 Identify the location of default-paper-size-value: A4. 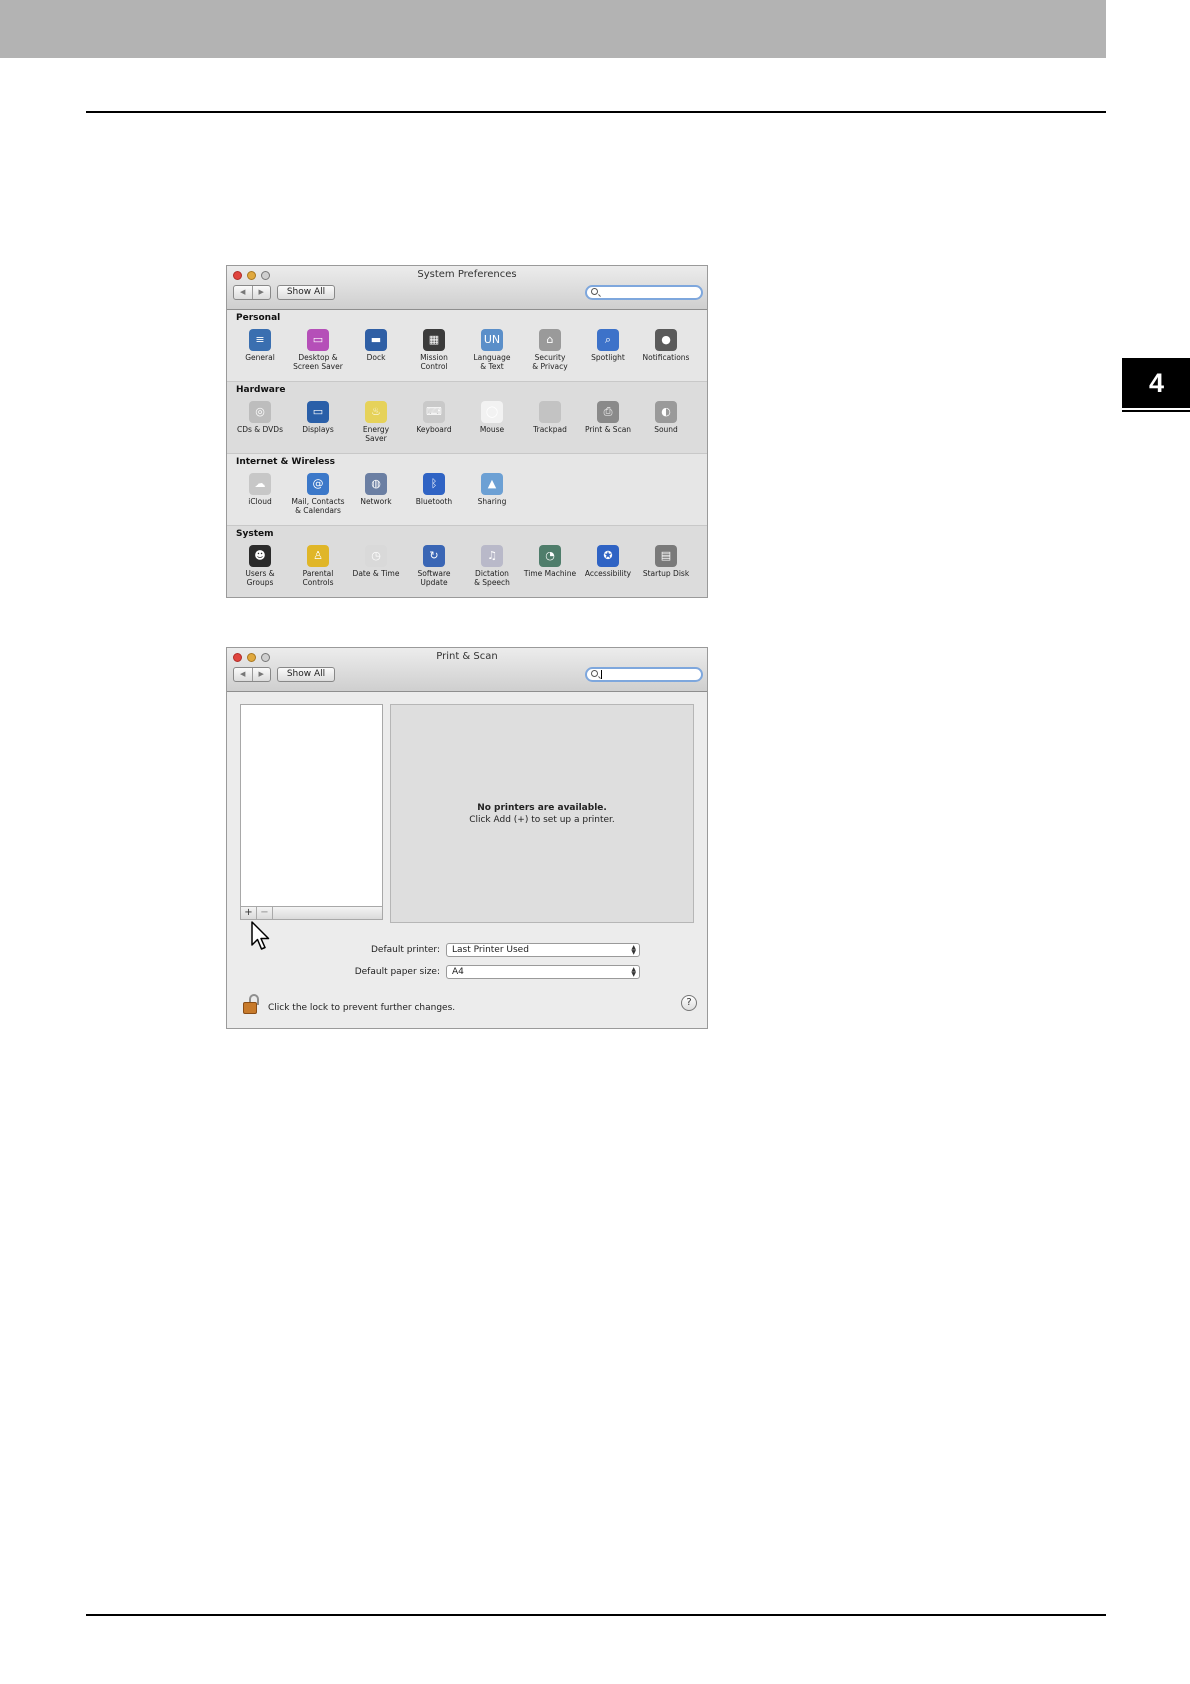
(458, 972).